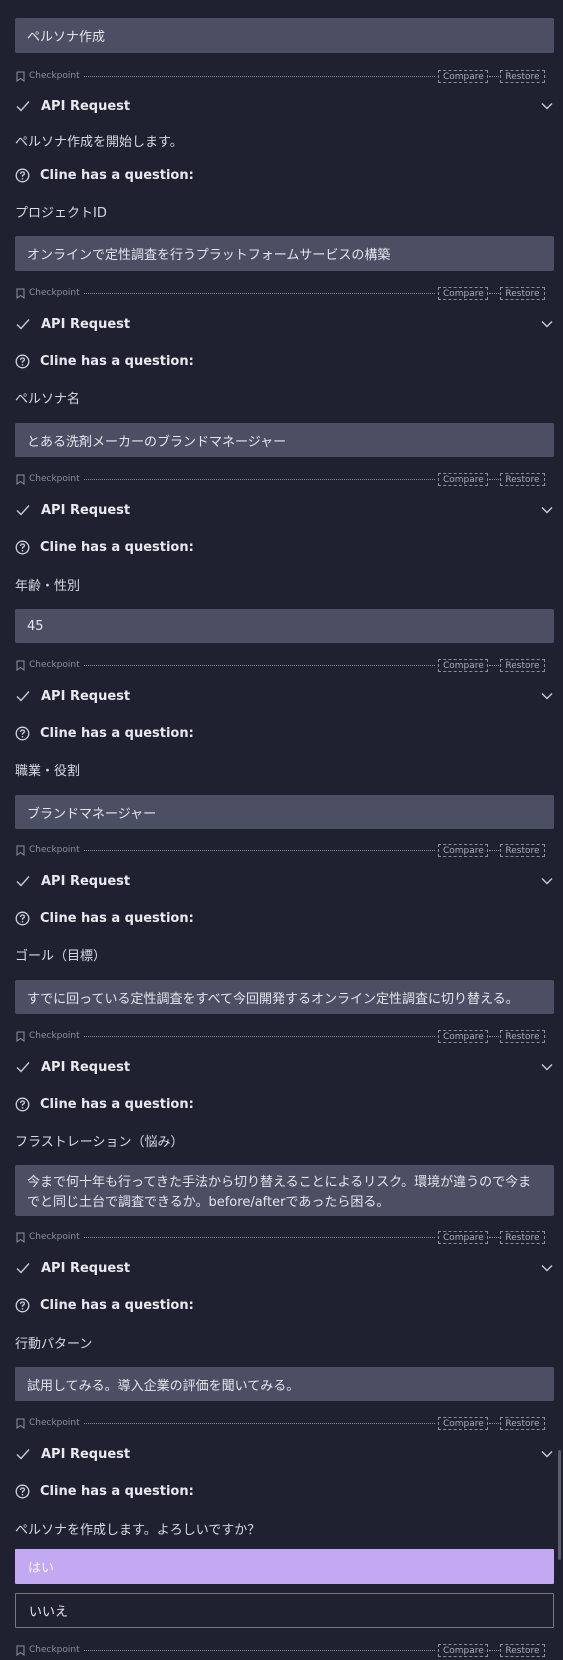  I want to click on message-text: ブランドマネージャー, so click(92, 814).